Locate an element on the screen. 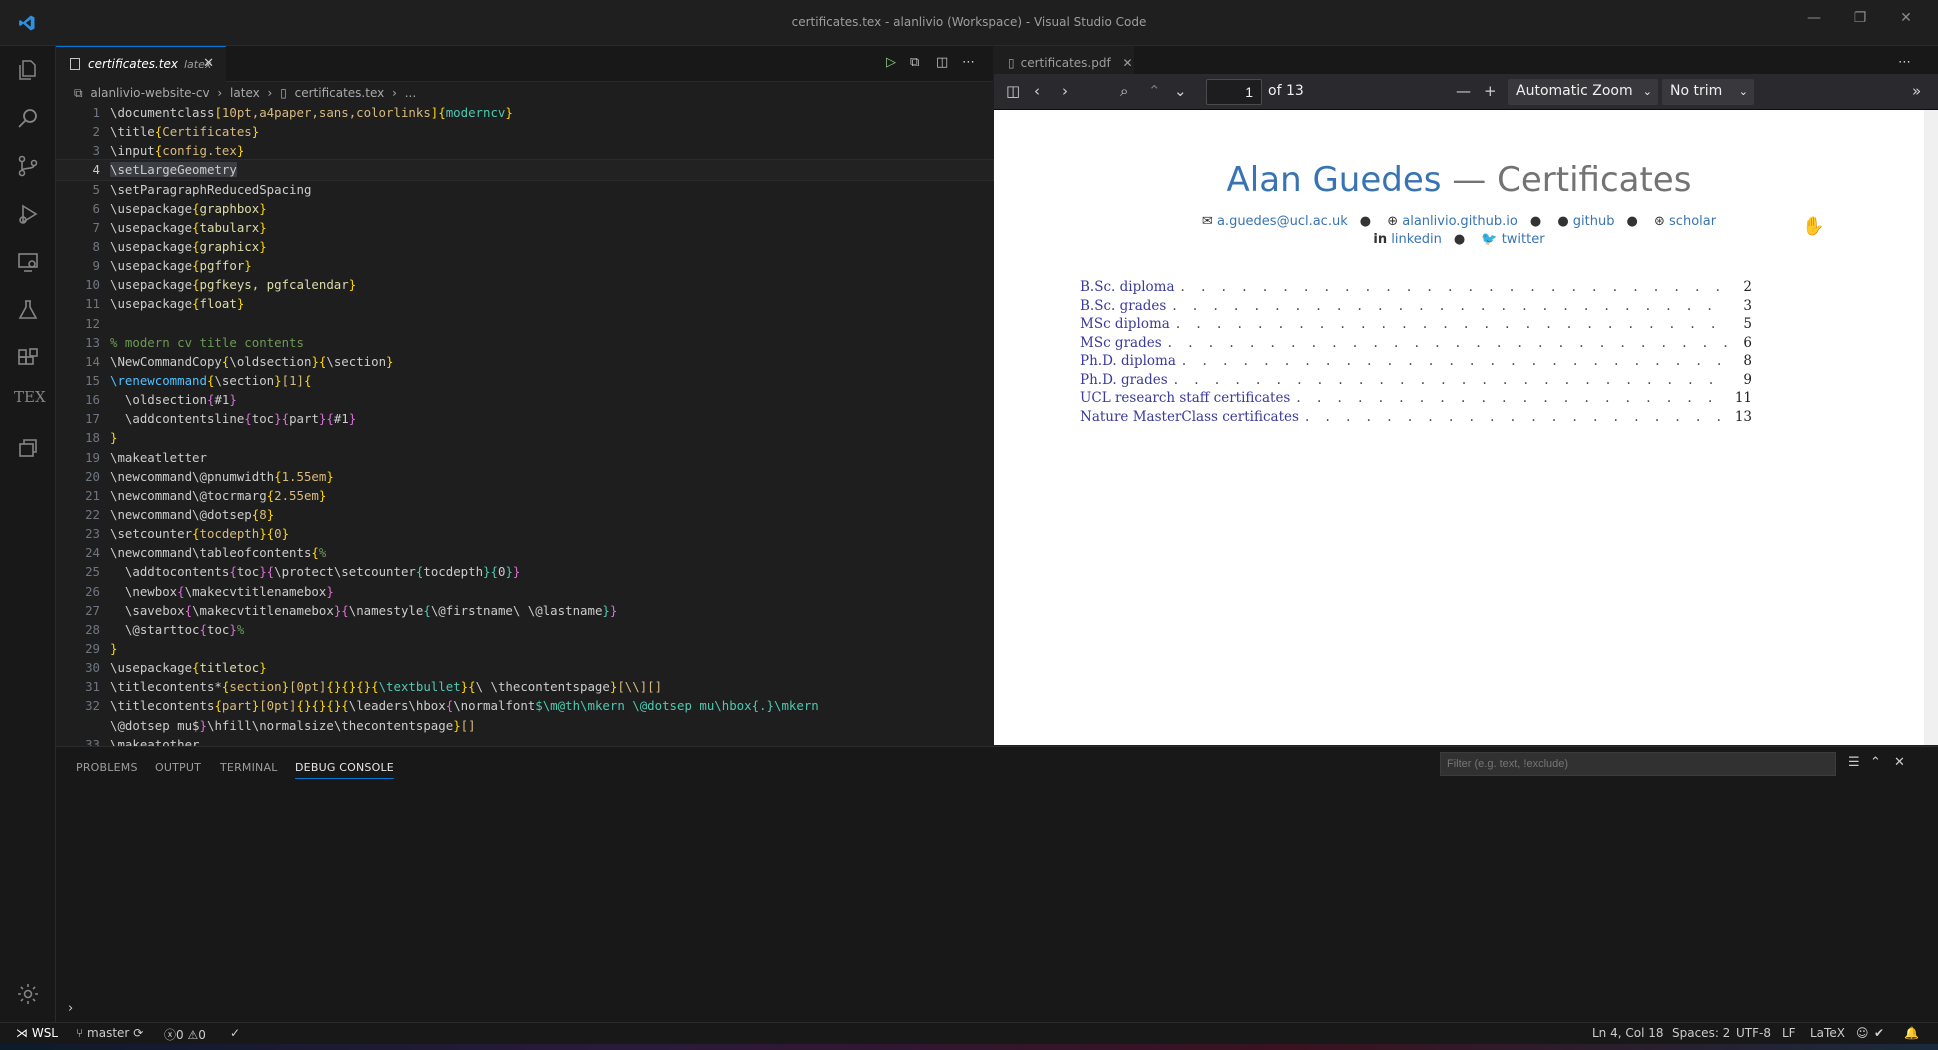 Image resolution: width=1938 pixels, height=1050 pixels. search-icon is located at coordinates (28, 118).